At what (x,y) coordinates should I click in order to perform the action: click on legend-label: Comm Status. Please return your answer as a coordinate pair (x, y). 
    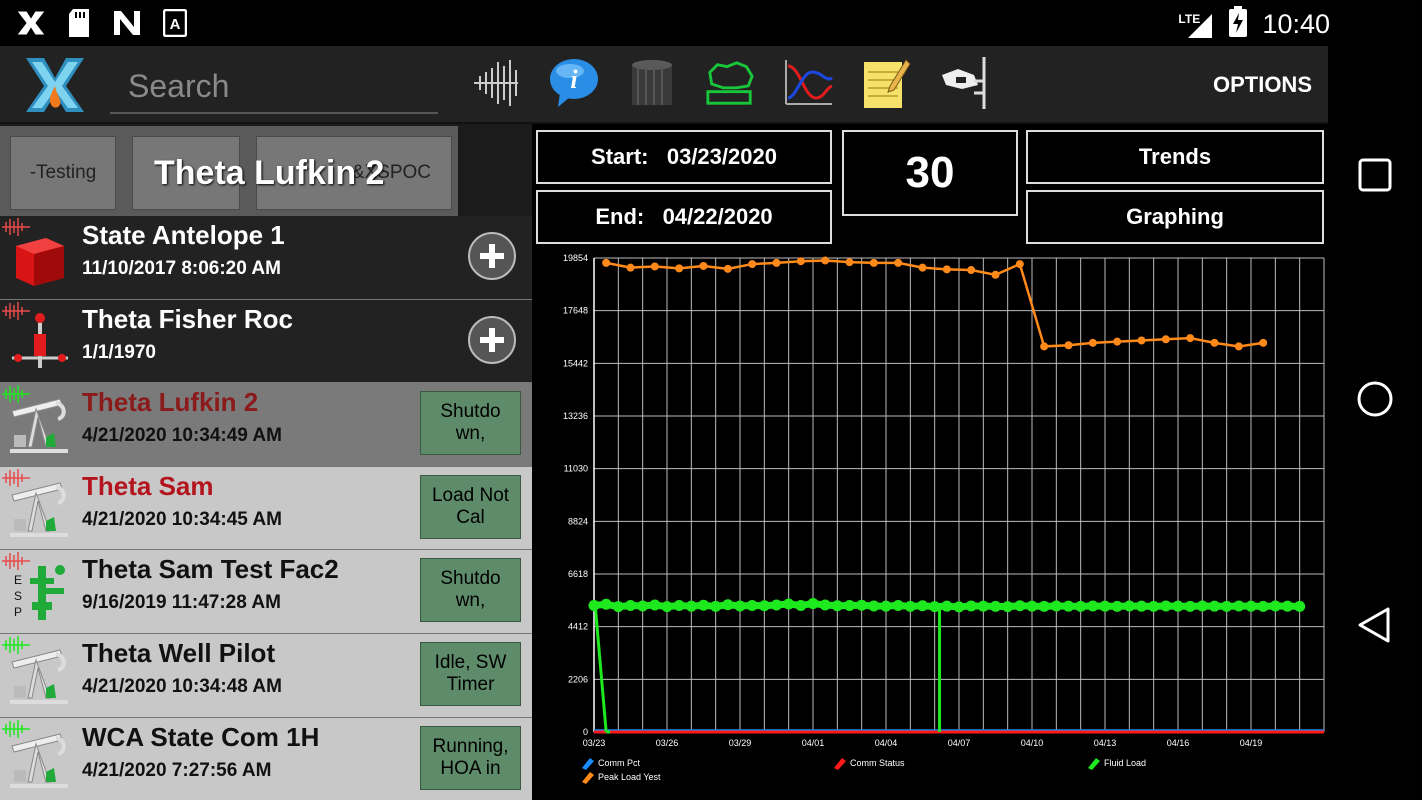
    Looking at the image, I should click on (877, 763).